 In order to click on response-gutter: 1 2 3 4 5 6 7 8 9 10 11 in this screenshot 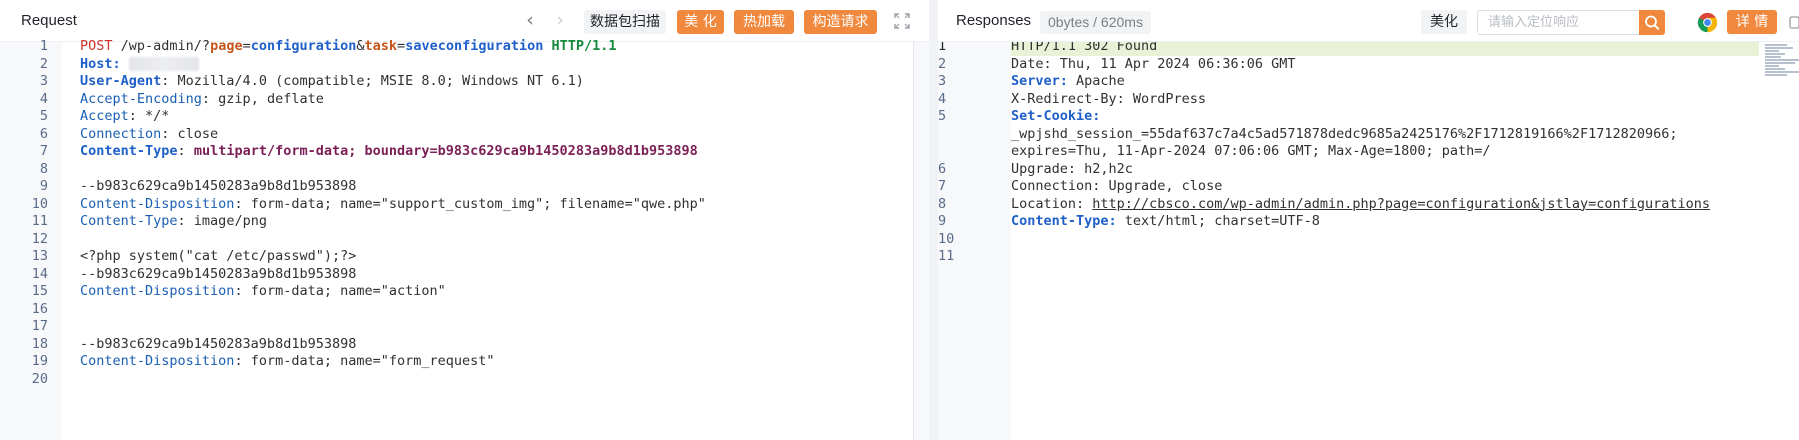, I will do `click(974, 241)`.